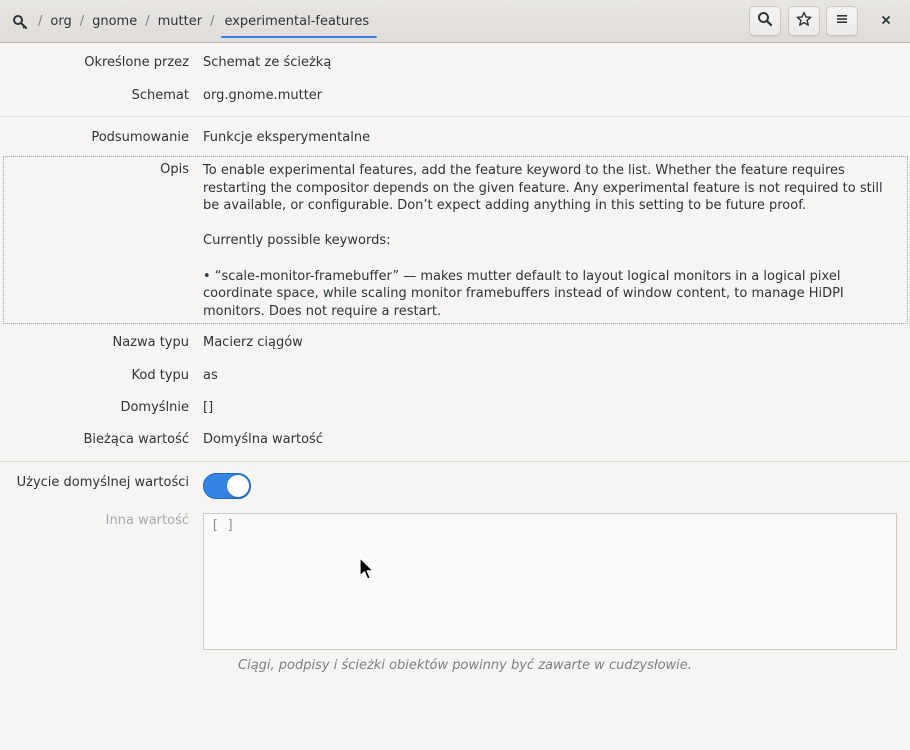  I want to click on hamburger-menu-icon, so click(842, 21).